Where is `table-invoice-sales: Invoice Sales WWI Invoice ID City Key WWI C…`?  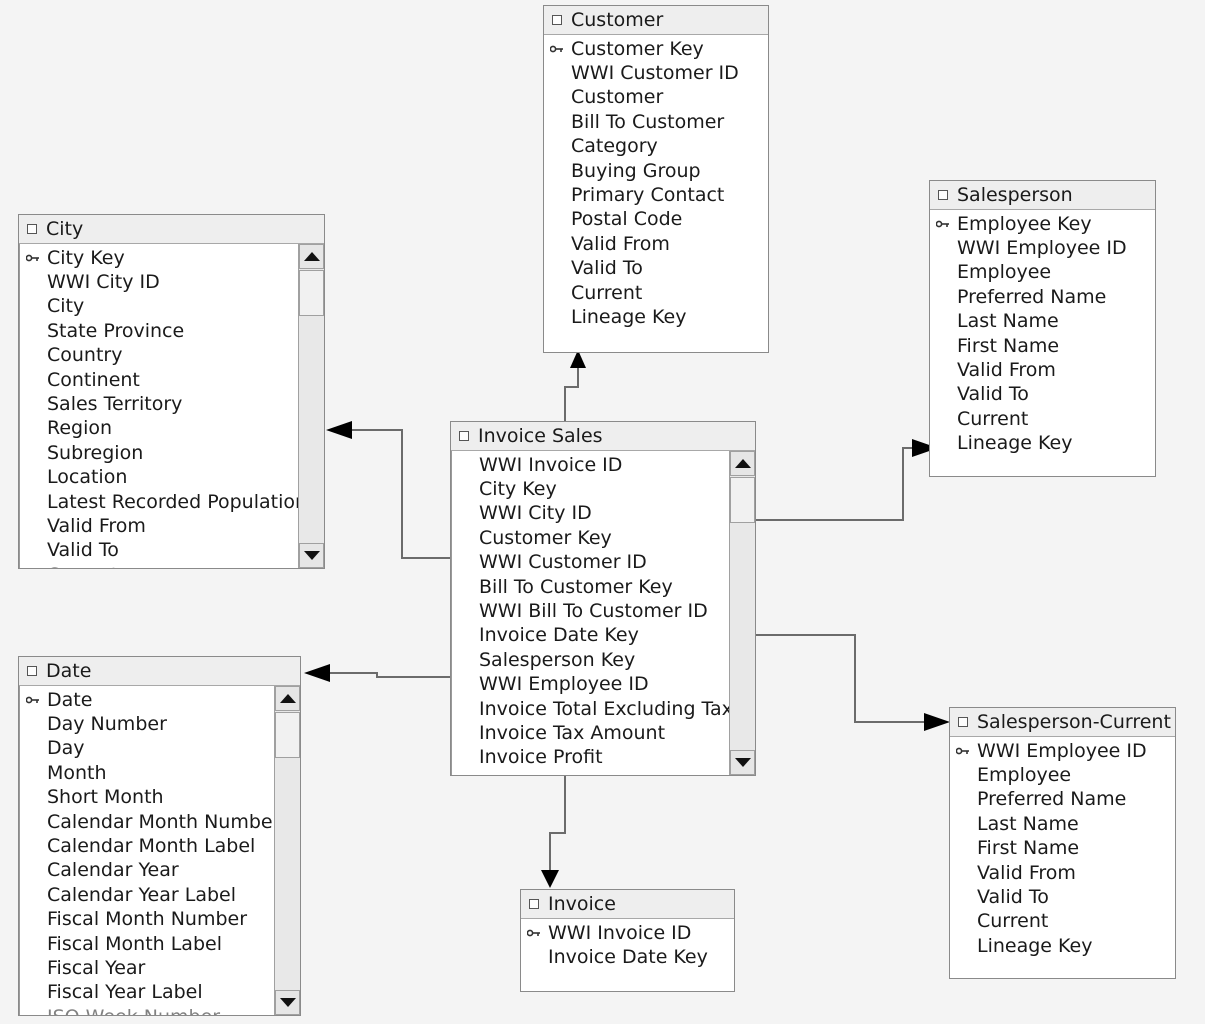 table-invoice-sales: Invoice Sales WWI Invoice ID City Key WWI C… is located at coordinates (603, 598).